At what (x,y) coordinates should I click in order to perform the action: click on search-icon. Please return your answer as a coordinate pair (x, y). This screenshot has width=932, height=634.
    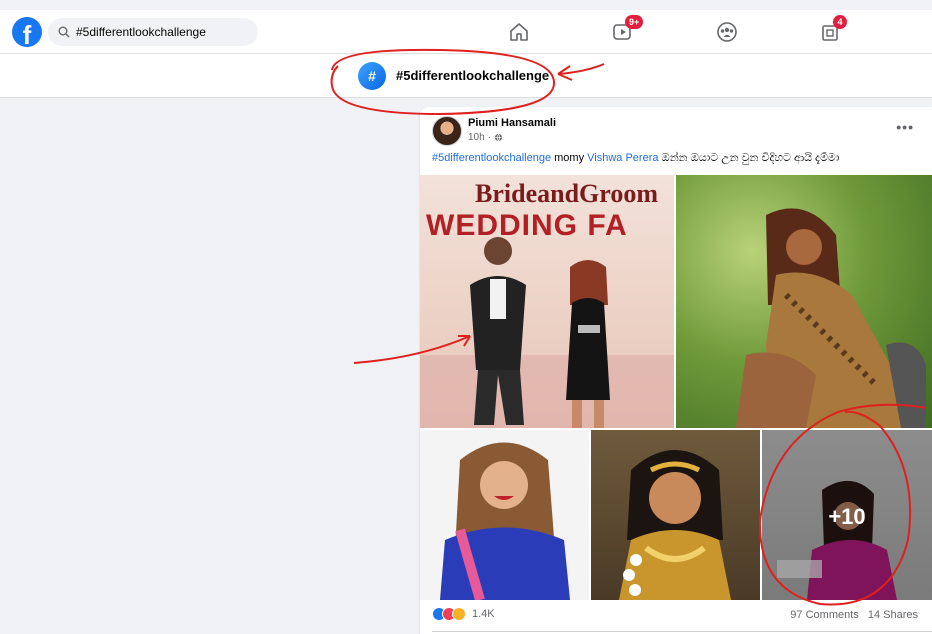
    Looking at the image, I should click on (64, 32).